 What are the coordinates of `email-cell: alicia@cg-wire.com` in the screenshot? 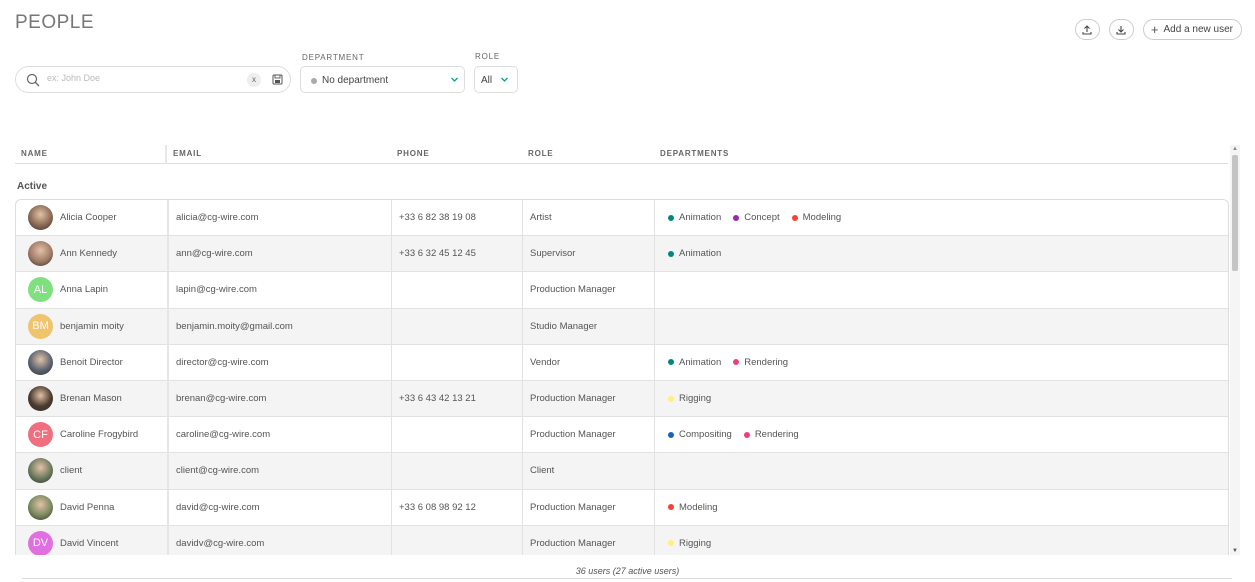 It's located at (279, 218).